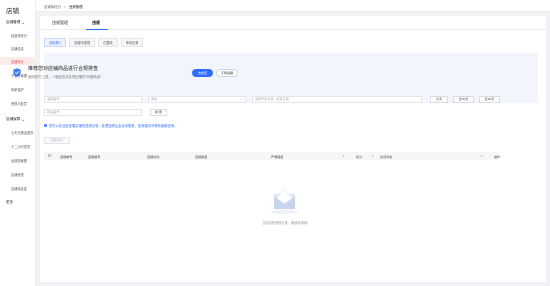 This screenshot has width=550, height=286. What do you see at coordinates (55, 42) in the screenshot?
I see `subtab-pending: 待处理 0` at bounding box center [55, 42].